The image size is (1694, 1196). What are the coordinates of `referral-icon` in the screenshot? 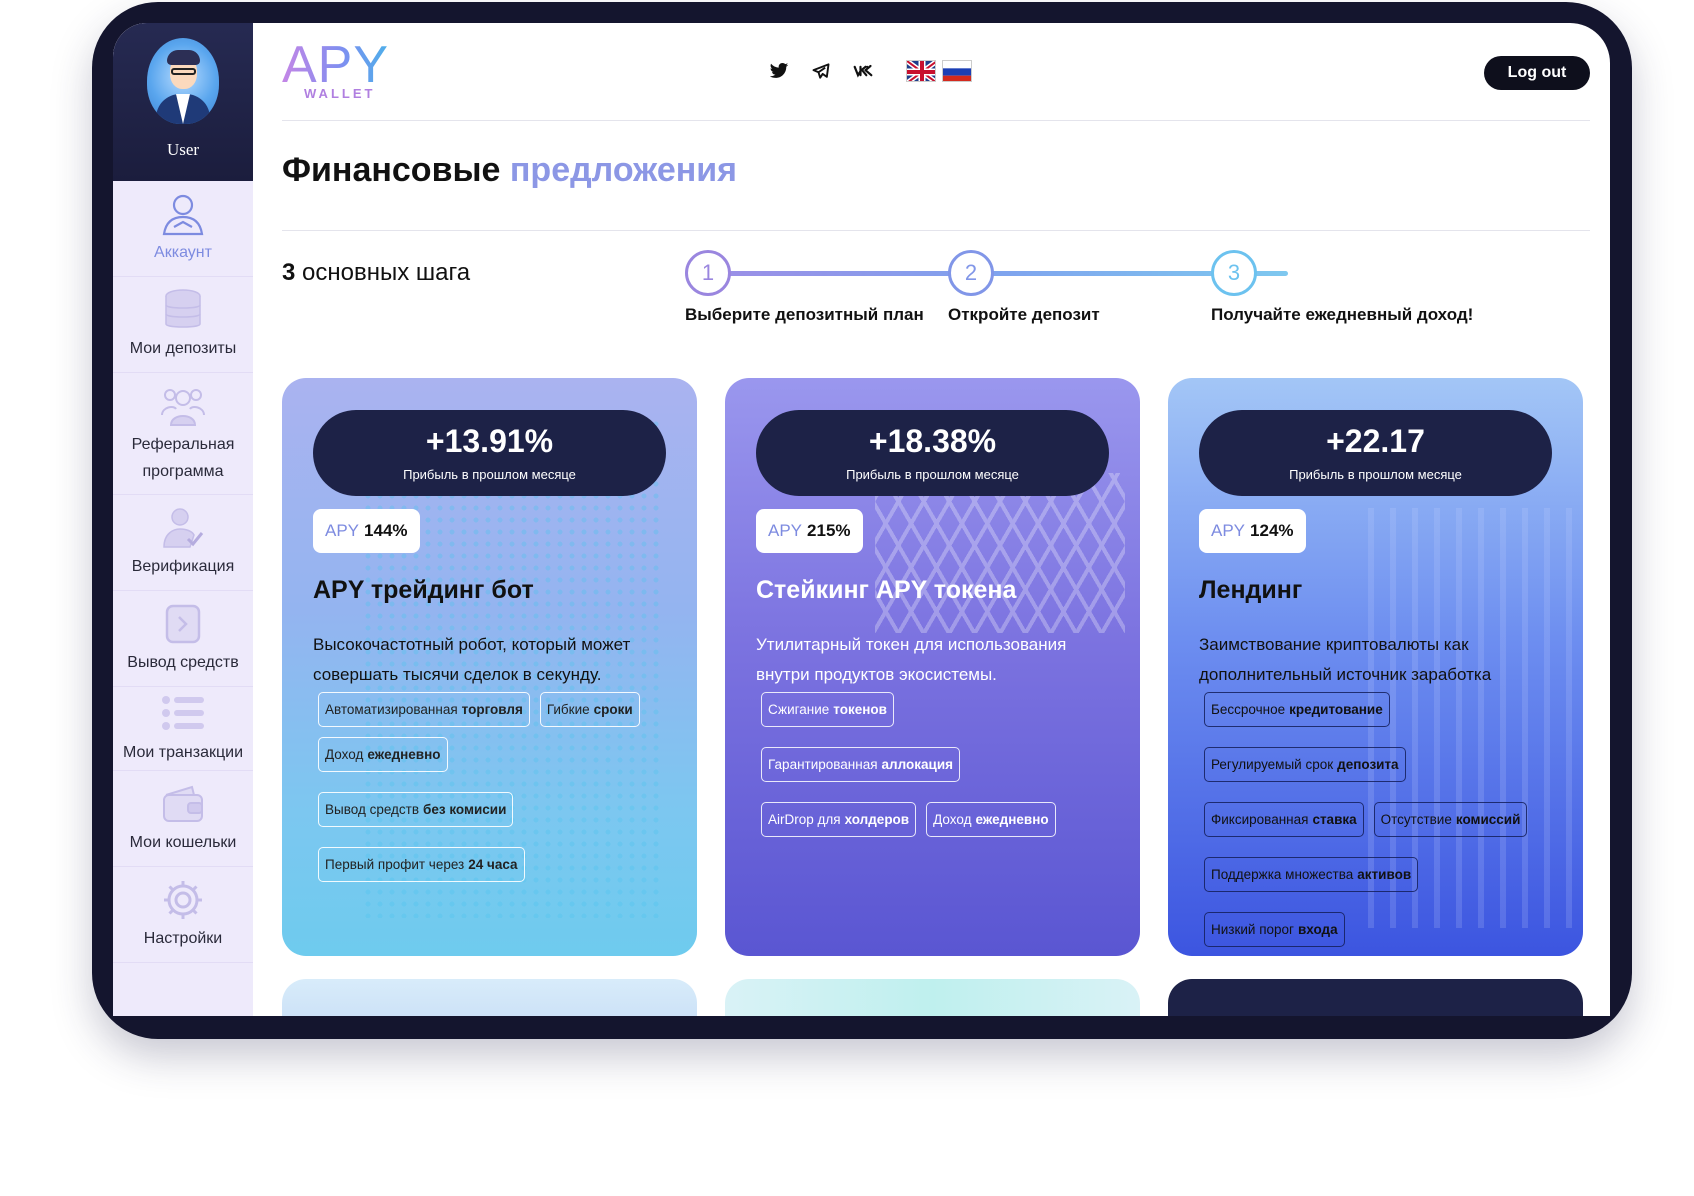 It's located at (183, 407).